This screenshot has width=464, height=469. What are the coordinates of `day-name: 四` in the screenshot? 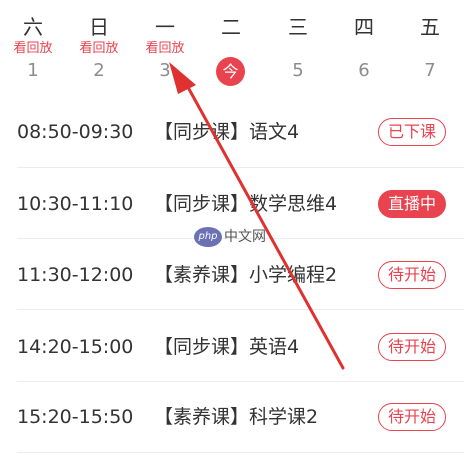 It's located at (364, 27).